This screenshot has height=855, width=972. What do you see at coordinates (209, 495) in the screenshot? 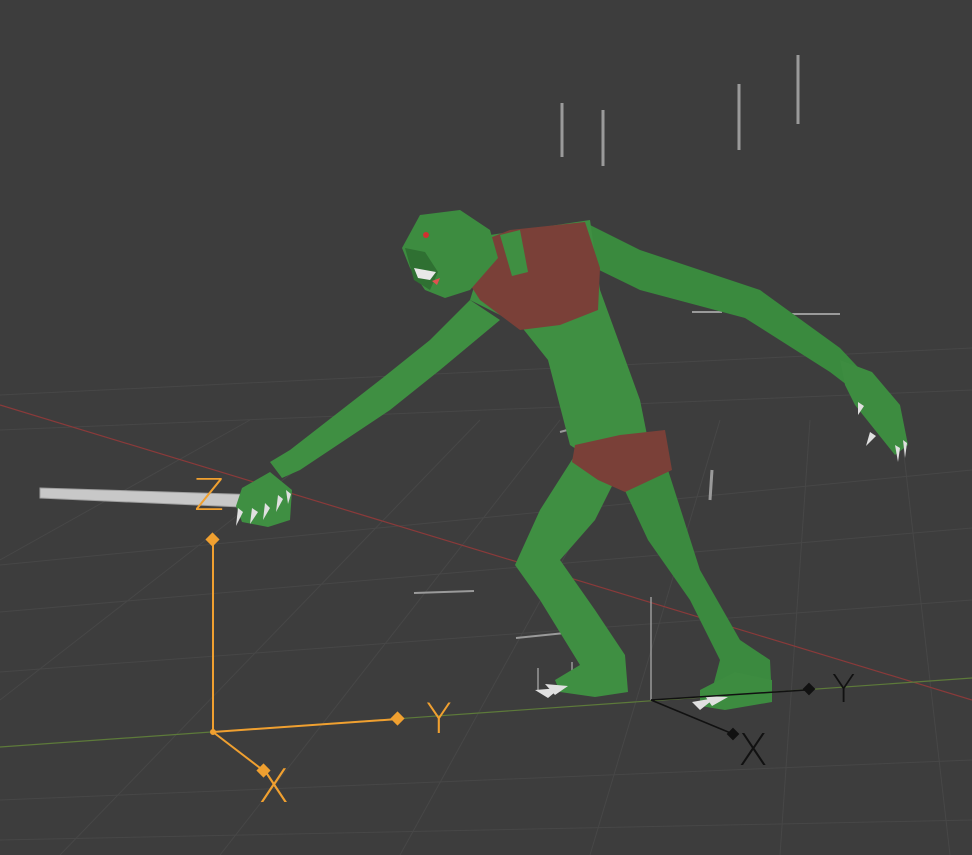
I see `gizmo-z-label: Z` at bounding box center [209, 495].